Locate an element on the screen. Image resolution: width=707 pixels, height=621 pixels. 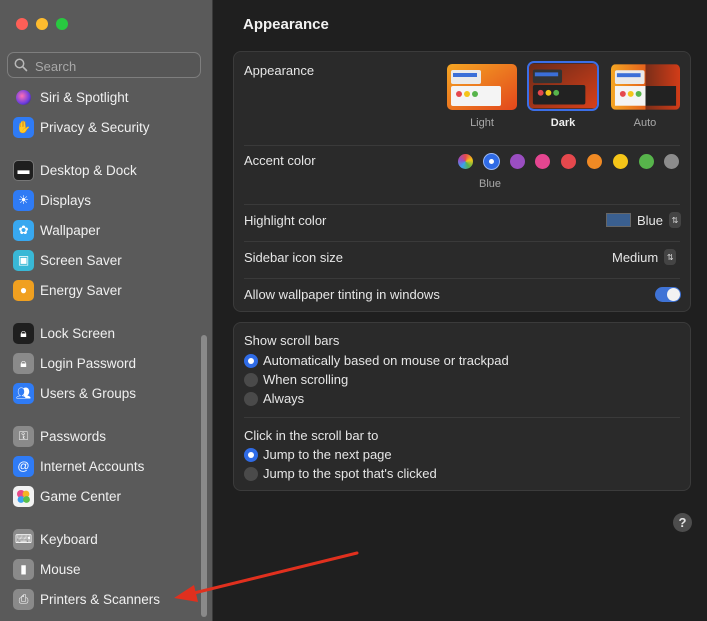
keyboard-icon: ⌨ is located at coordinates (23, 539).